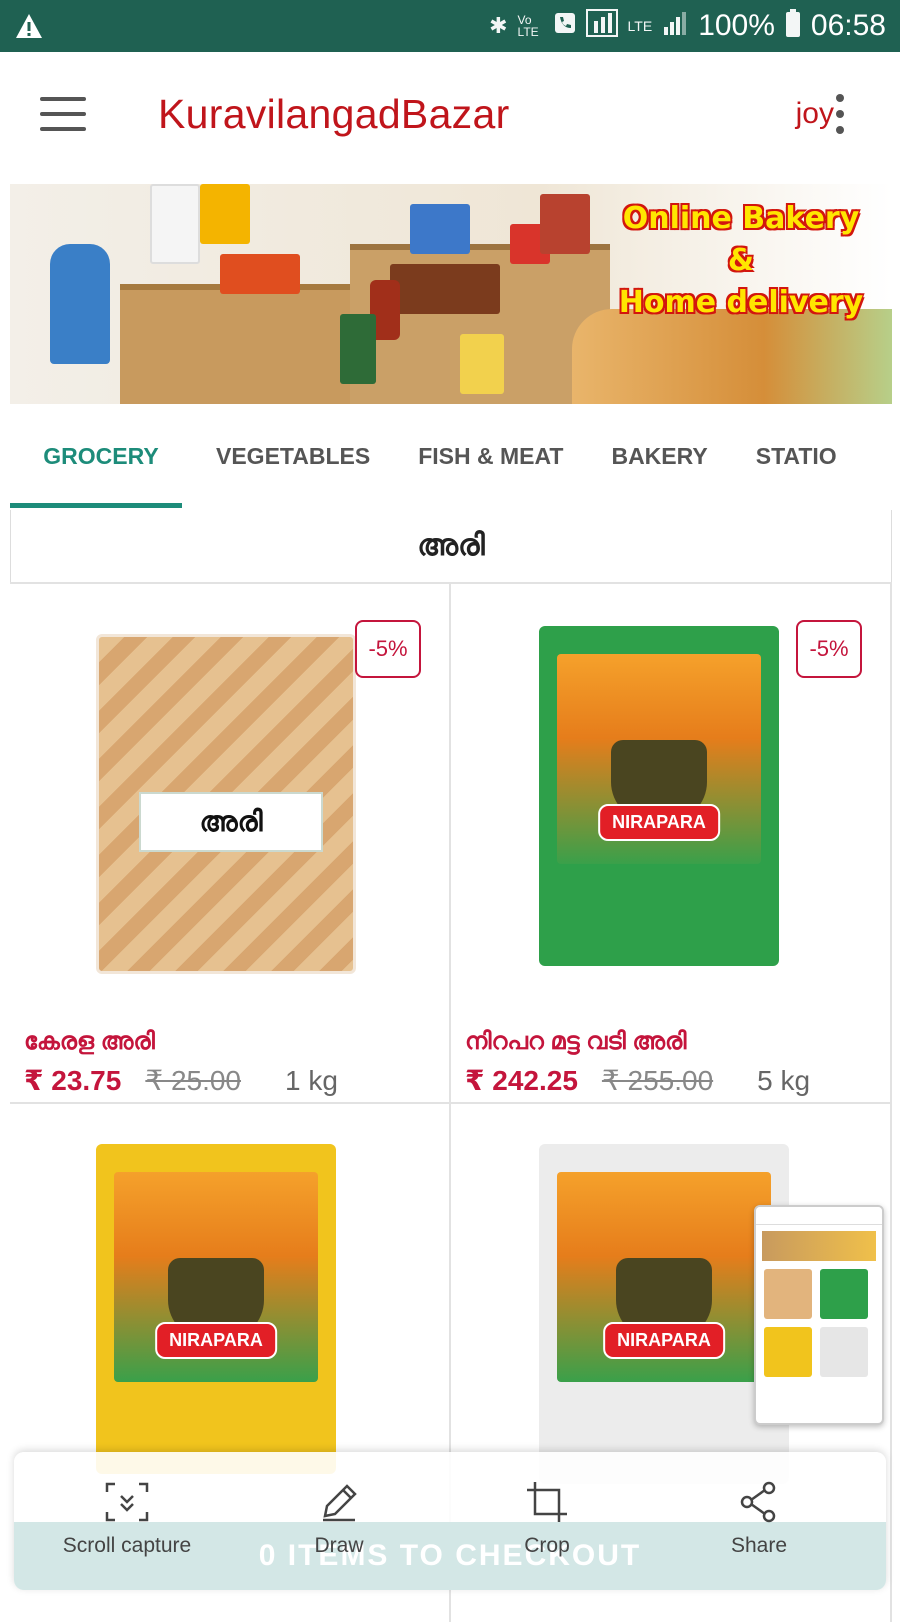 The height and width of the screenshot is (1622, 900). I want to click on screenshot-icon, so click(601, 26).